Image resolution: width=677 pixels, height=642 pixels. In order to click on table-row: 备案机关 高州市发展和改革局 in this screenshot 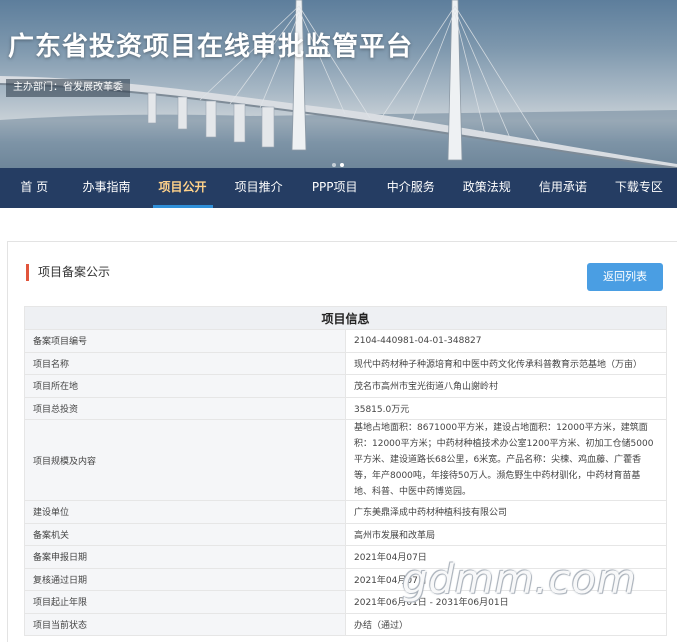, I will do `click(345, 534)`.